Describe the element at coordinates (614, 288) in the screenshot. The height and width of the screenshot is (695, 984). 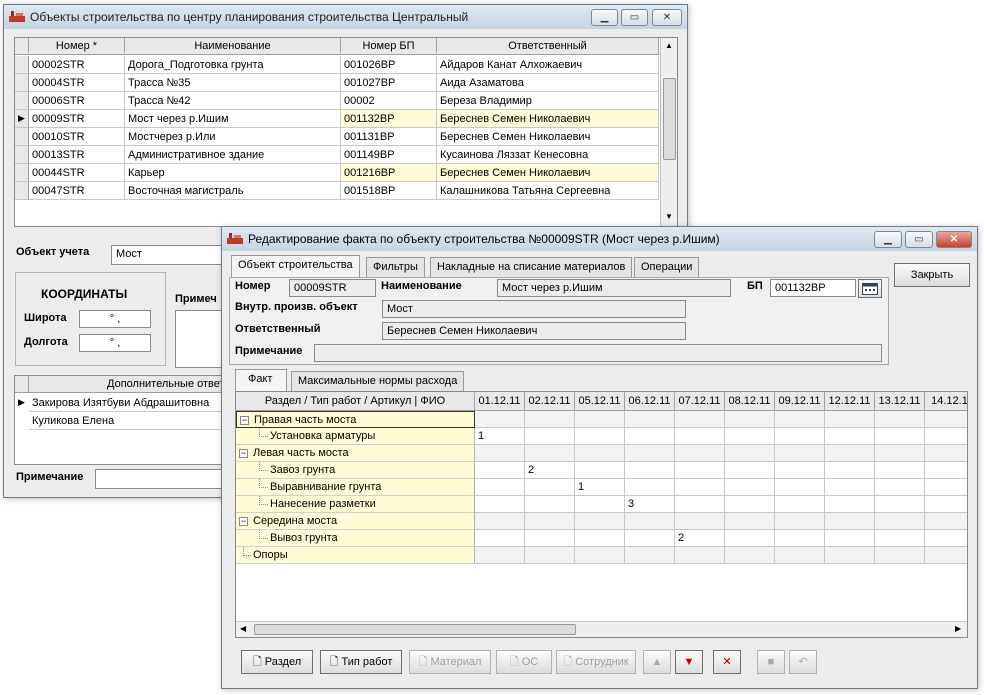
I see `name-field: Мост через р.Ишим` at that location.